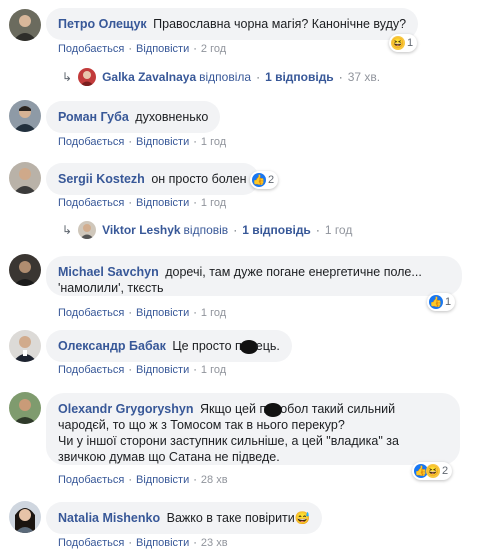 This screenshot has height=554, width=488. I want to click on comment-actions: Подобається · Відповісти · 28 хв, so click(143, 480).